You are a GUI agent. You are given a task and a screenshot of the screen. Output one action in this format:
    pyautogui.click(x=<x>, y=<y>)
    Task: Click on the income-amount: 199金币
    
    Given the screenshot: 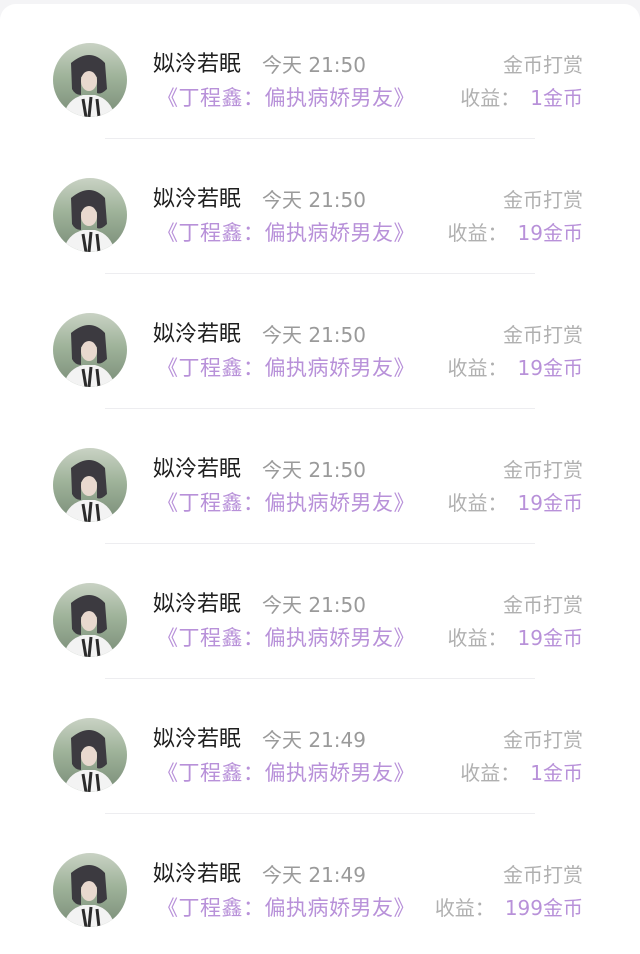 What is the action you would take?
    pyautogui.click(x=543, y=908)
    